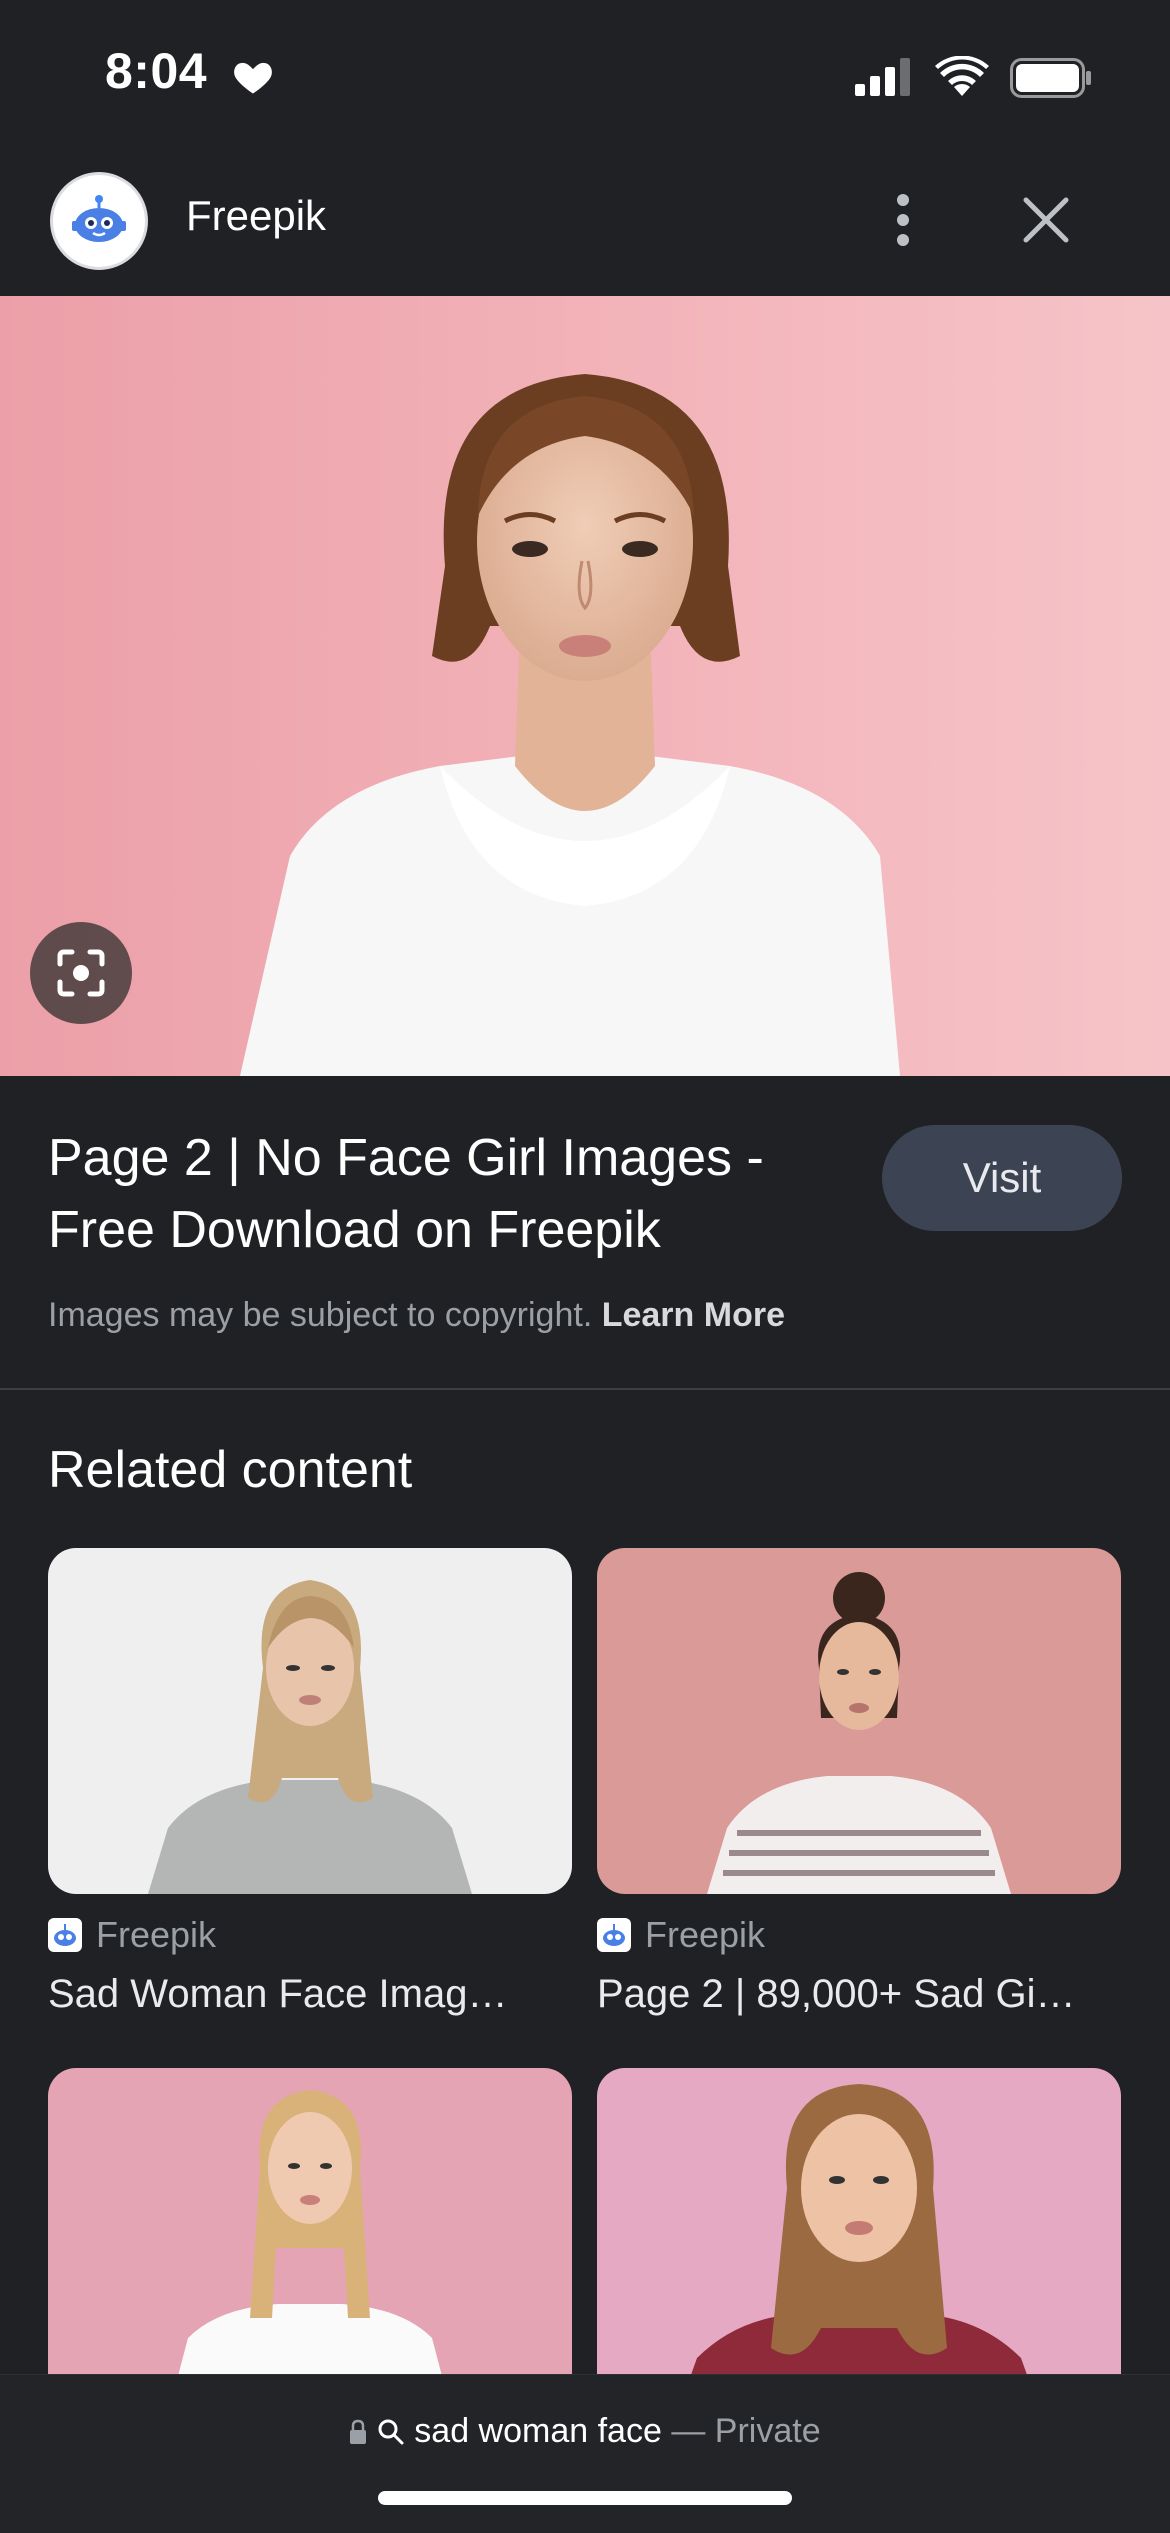  I want to click on viewer-header, so click(585, 223).